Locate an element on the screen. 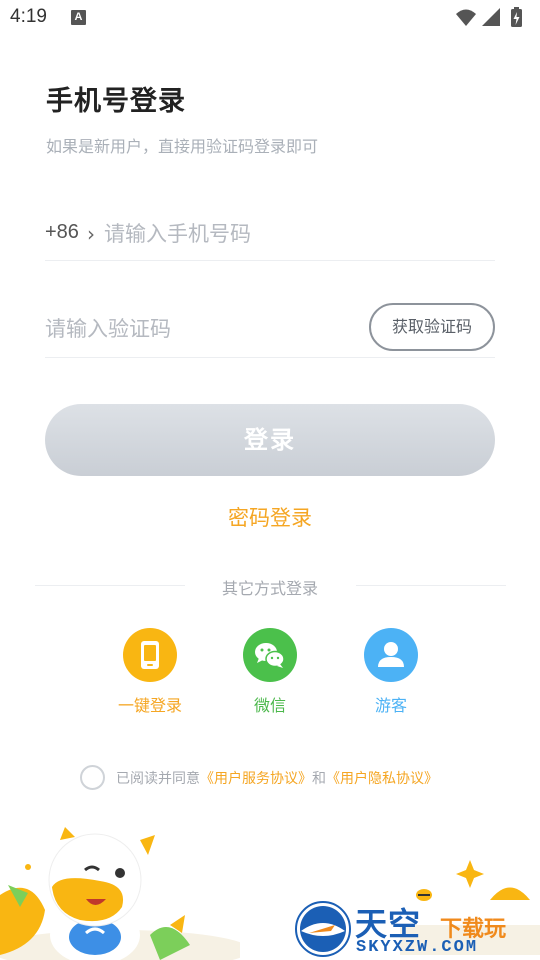  agree-checkbox is located at coordinates (92, 777).